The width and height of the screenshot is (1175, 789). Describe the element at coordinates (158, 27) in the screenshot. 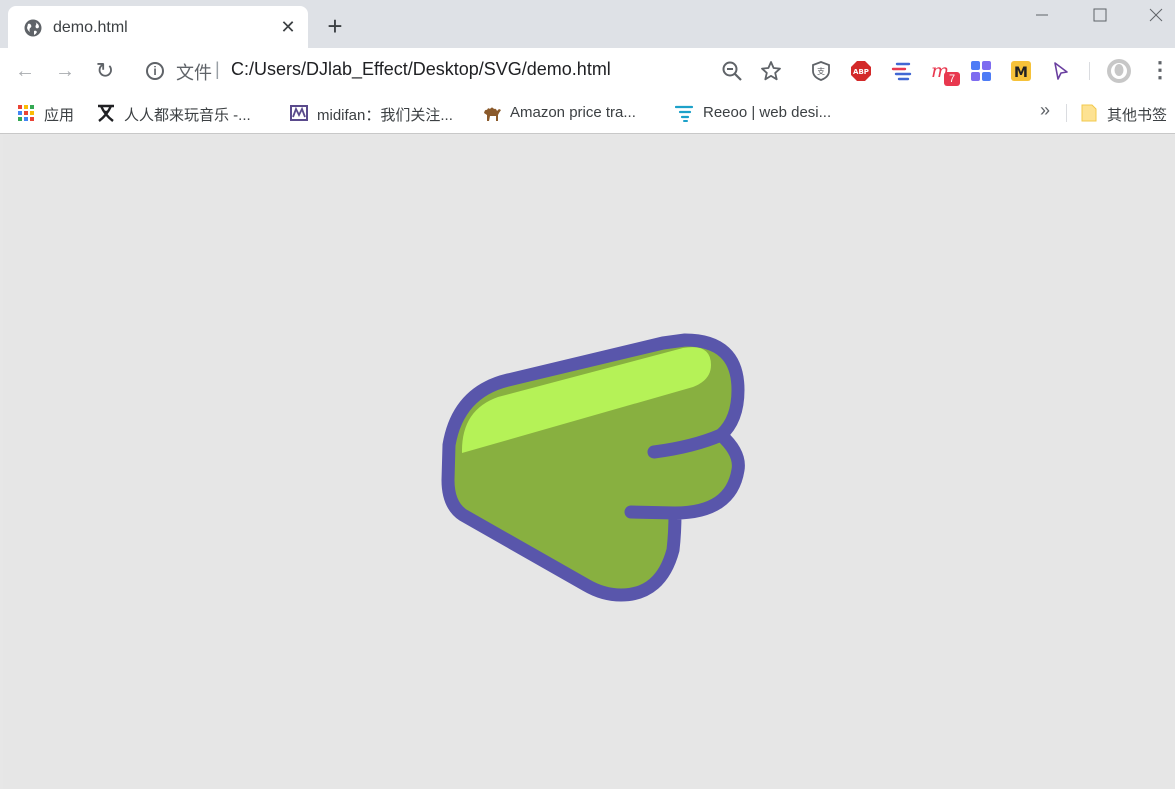

I see `tab-demo: demo.html ✕` at that location.